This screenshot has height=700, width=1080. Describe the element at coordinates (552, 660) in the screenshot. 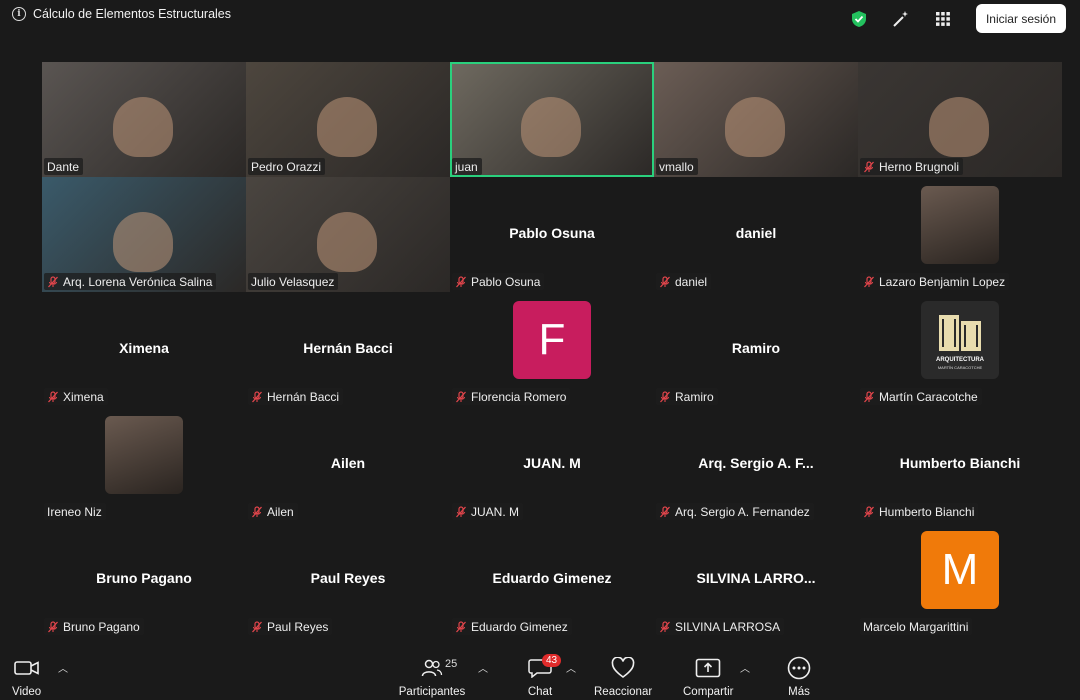

I see `chat-unread-badge: 43` at that location.